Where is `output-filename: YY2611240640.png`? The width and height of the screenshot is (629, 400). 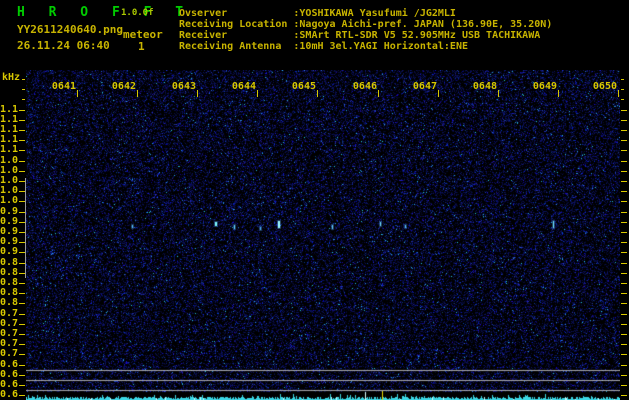
output-filename: YY2611240640.png is located at coordinates (70, 29).